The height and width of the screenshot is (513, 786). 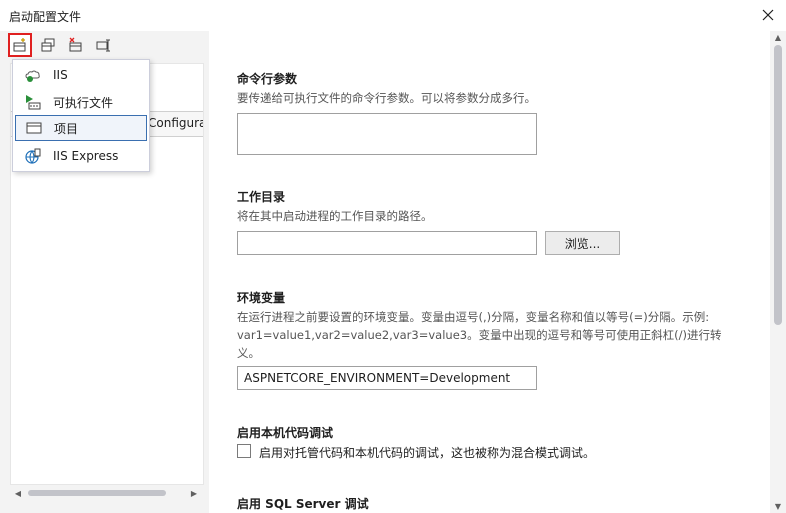 I want to click on env-title: 环境变量, so click(x=261, y=298).